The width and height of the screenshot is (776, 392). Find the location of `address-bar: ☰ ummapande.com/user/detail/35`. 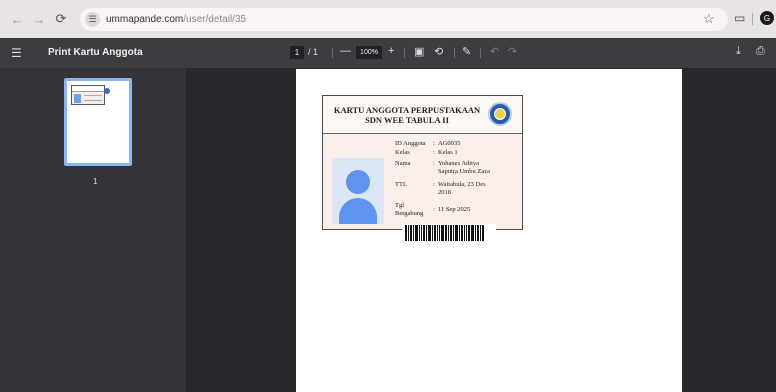

address-bar: ☰ ummapande.com/user/detail/35 is located at coordinates (404, 19).